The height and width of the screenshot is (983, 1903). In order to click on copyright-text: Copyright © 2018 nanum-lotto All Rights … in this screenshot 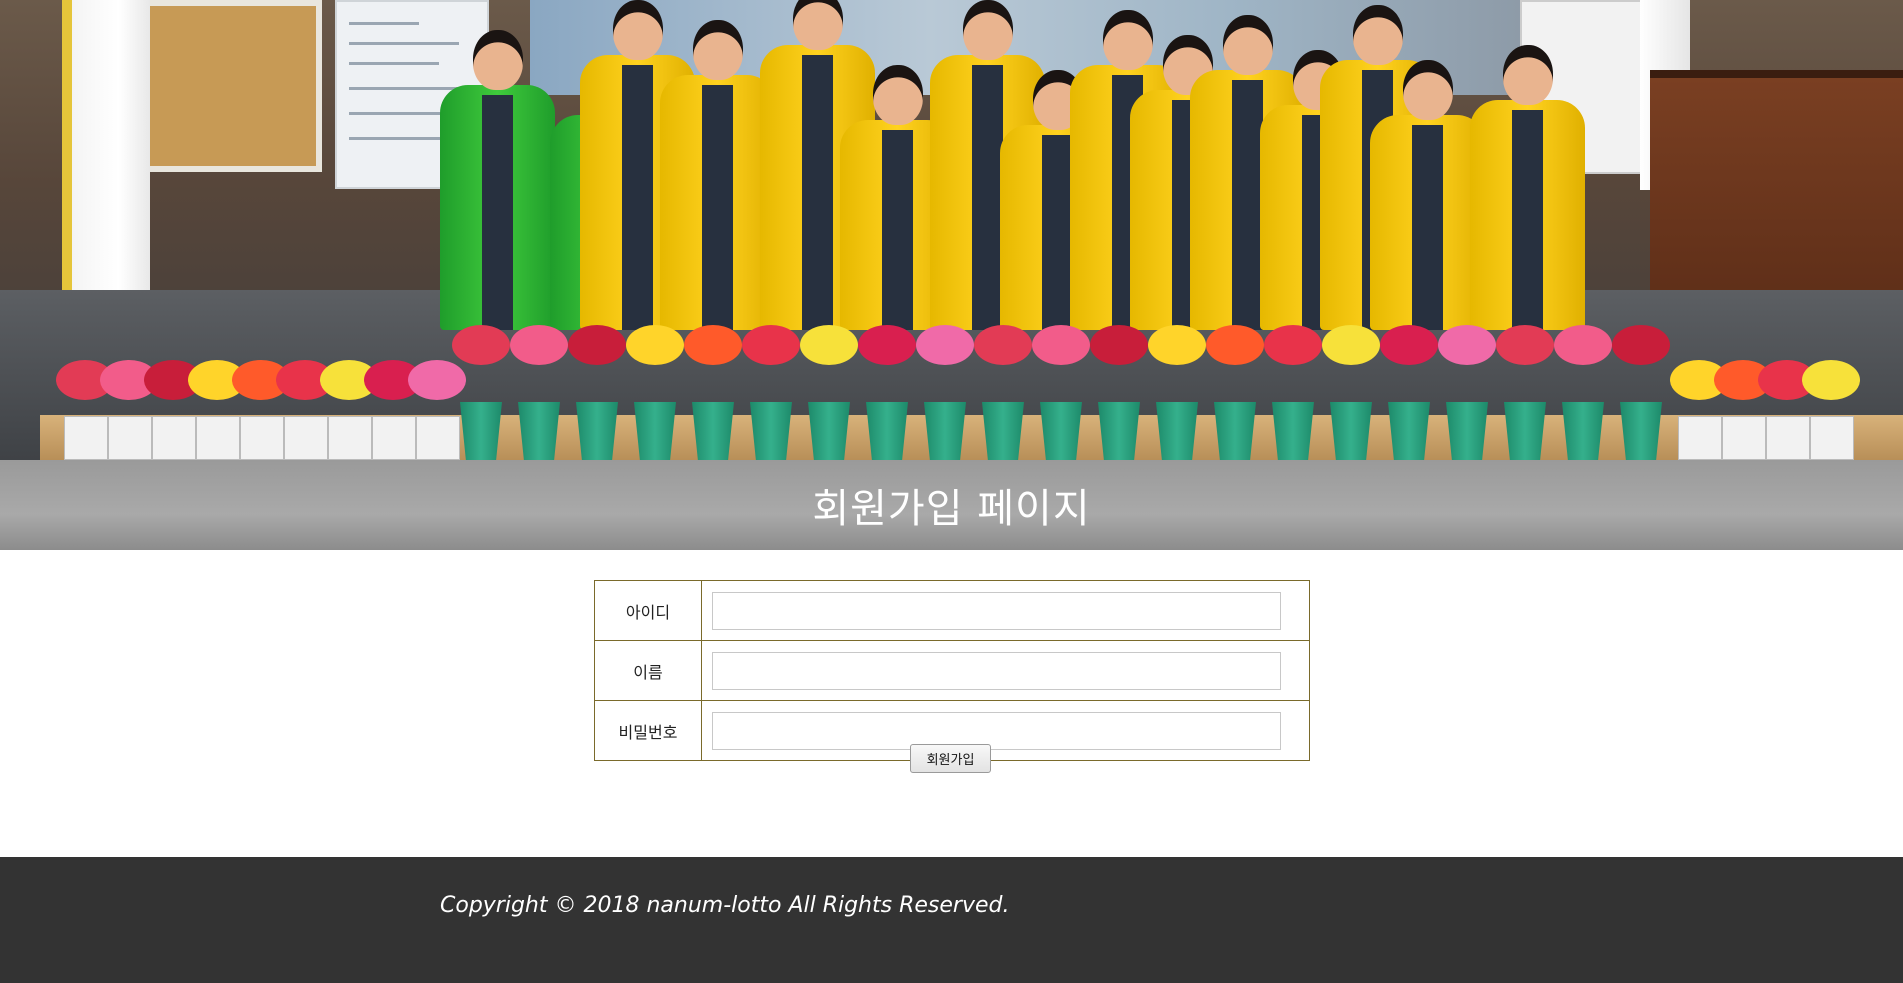, I will do `click(725, 905)`.